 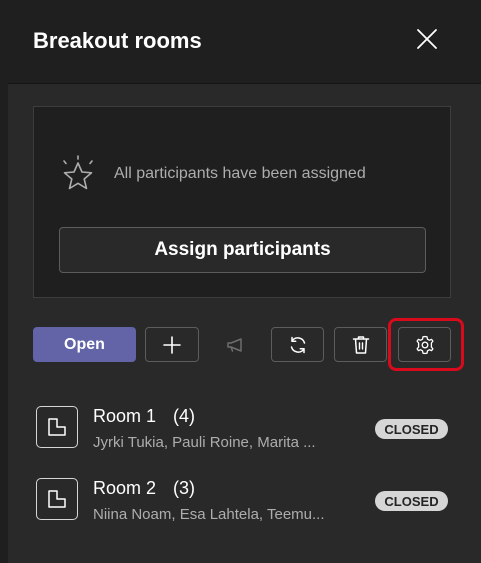 I want to click on assign-participants-button: Assign participants, so click(x=242, y=250).